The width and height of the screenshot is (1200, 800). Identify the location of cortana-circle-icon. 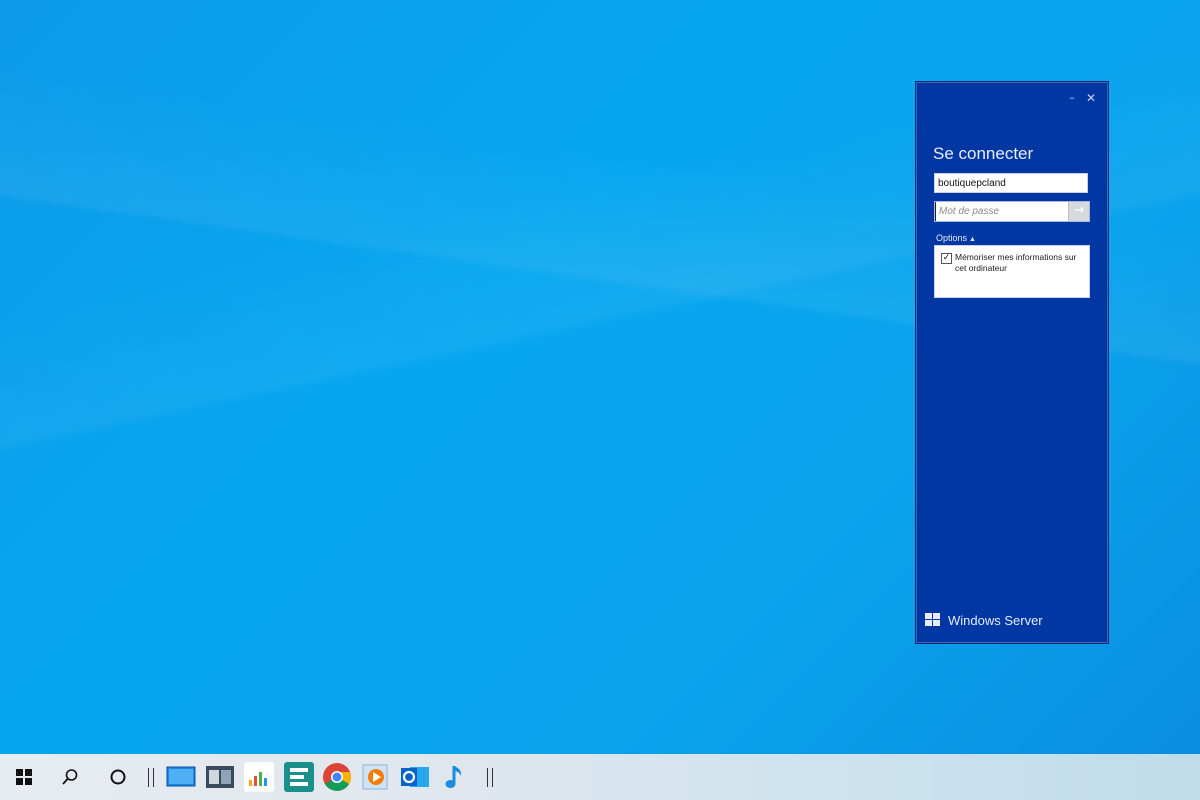
(118, 777).